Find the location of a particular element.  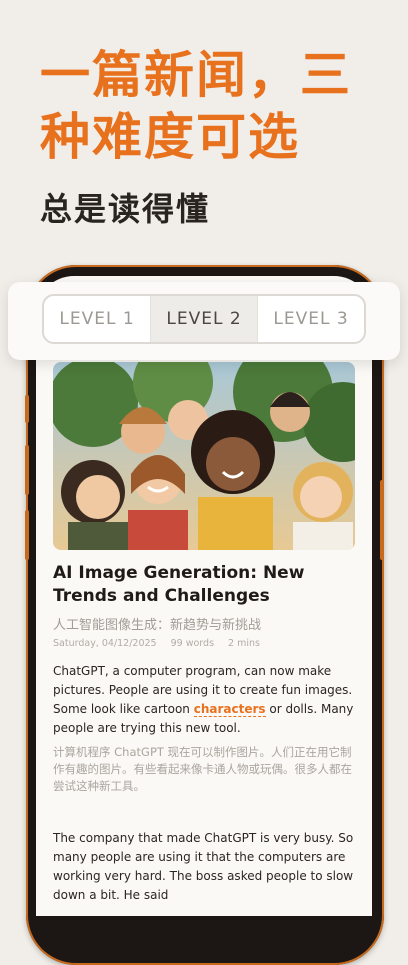

hero-subtitle: 总是读得懂 is located at coordinates (125, 209).